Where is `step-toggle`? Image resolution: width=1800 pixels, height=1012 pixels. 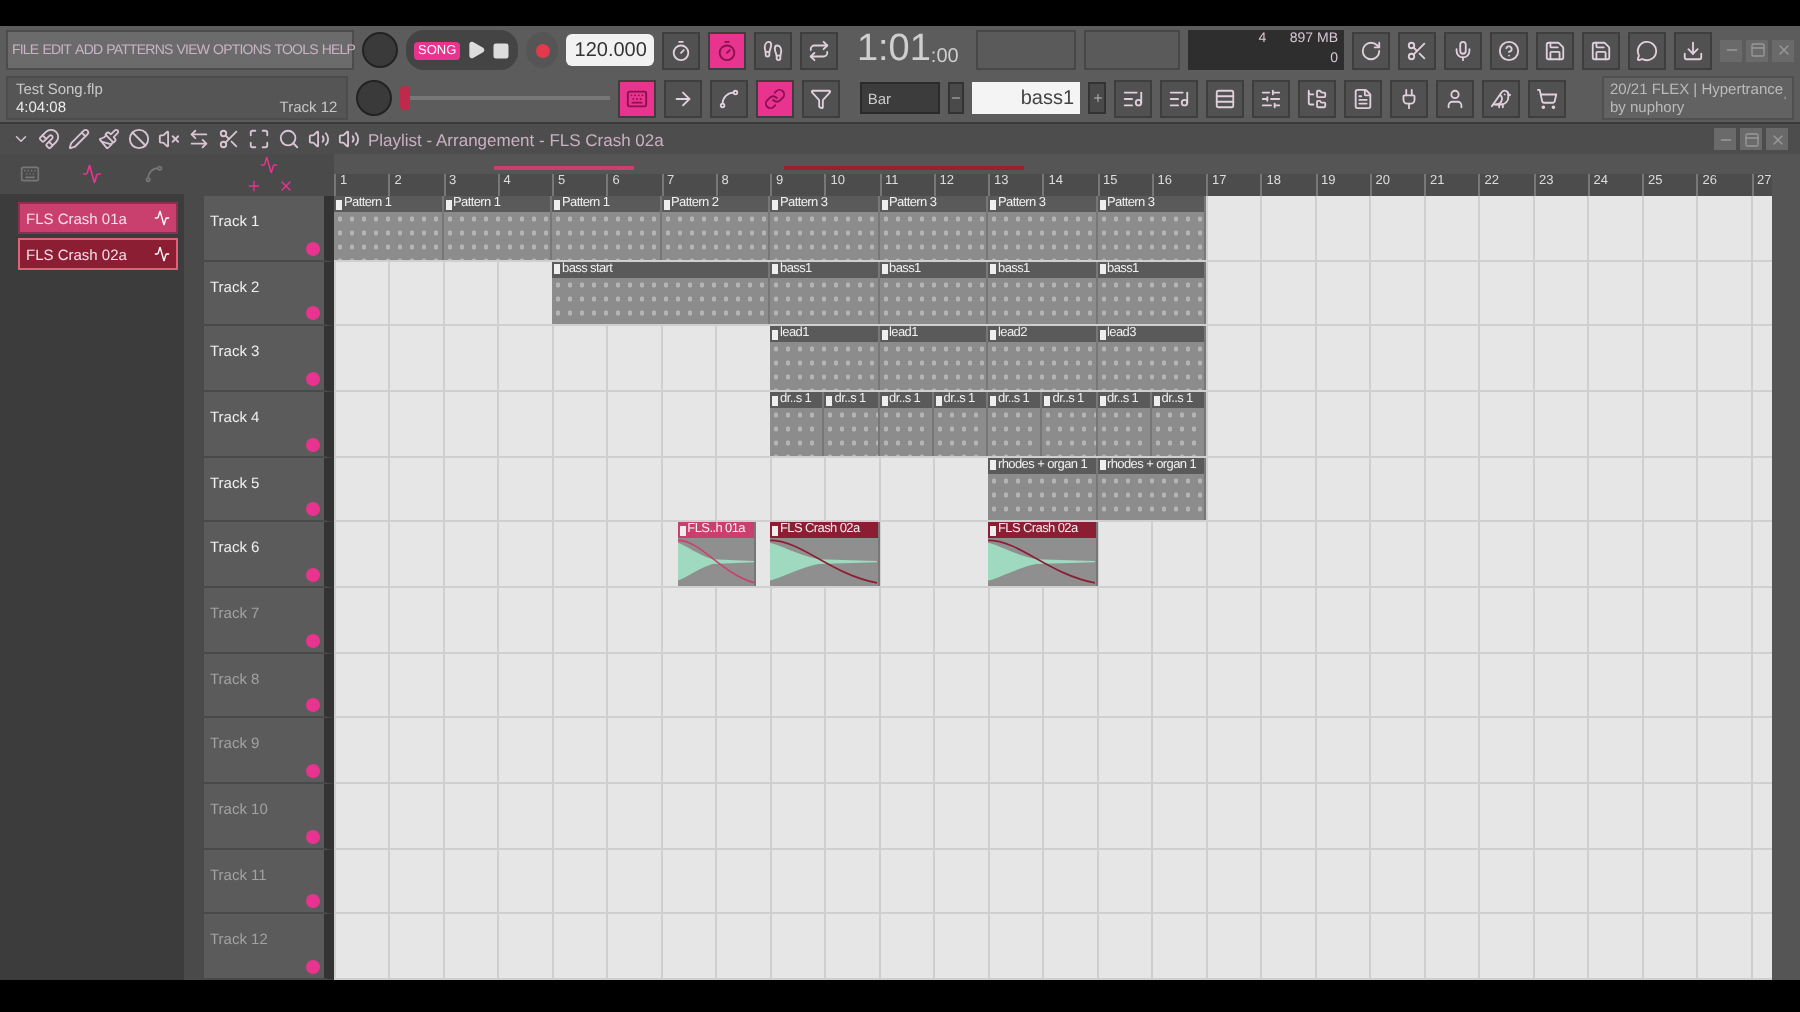 step-toggle is located at coordinates (773, 50).